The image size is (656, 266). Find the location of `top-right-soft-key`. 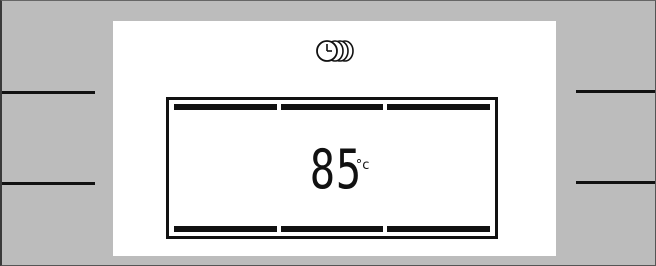

top-right-soft-key is located at coordinates (615, 91).